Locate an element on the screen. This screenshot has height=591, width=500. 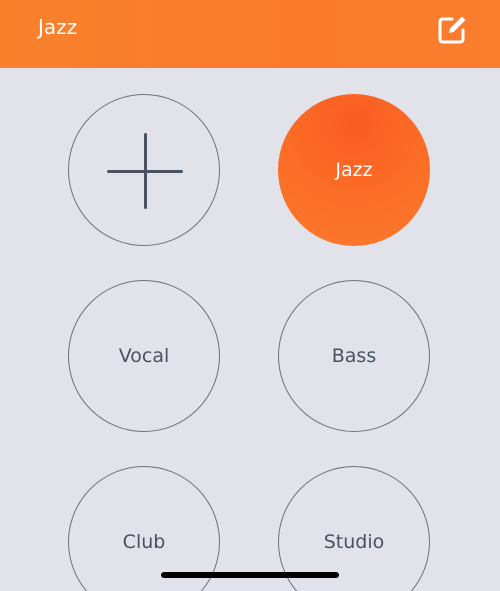
plus-icon-vertical is located at coordinates (145, 171).